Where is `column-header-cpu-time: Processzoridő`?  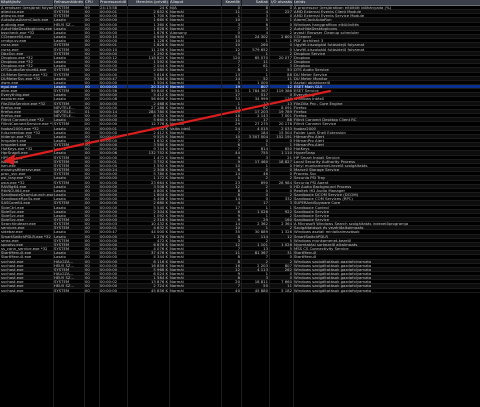
column-header-cpu-time: Processzoridő is located at coordinates (113, 2).